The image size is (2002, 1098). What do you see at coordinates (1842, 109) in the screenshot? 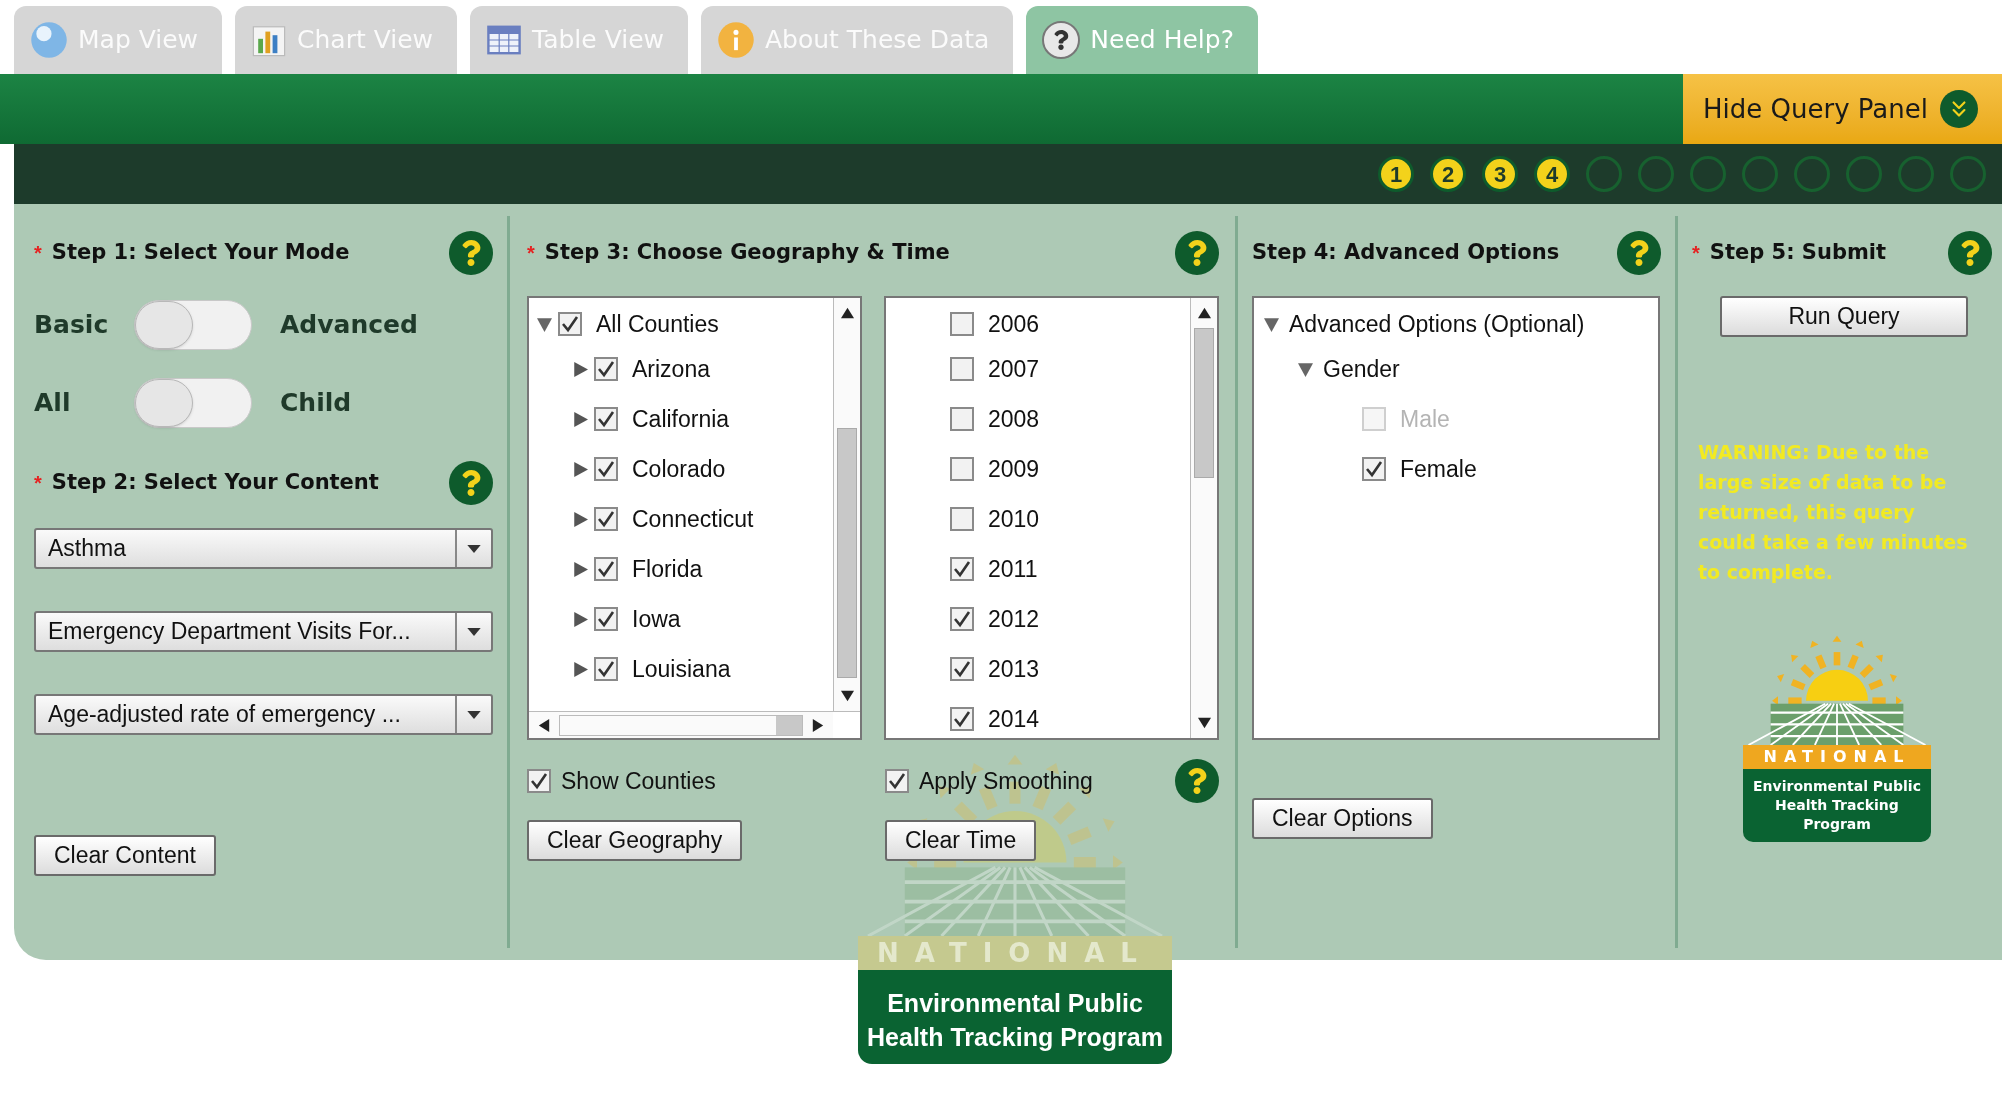
I see `hide-query-panel-button: Hide Query Panel` at bounding box center [1842, 109].